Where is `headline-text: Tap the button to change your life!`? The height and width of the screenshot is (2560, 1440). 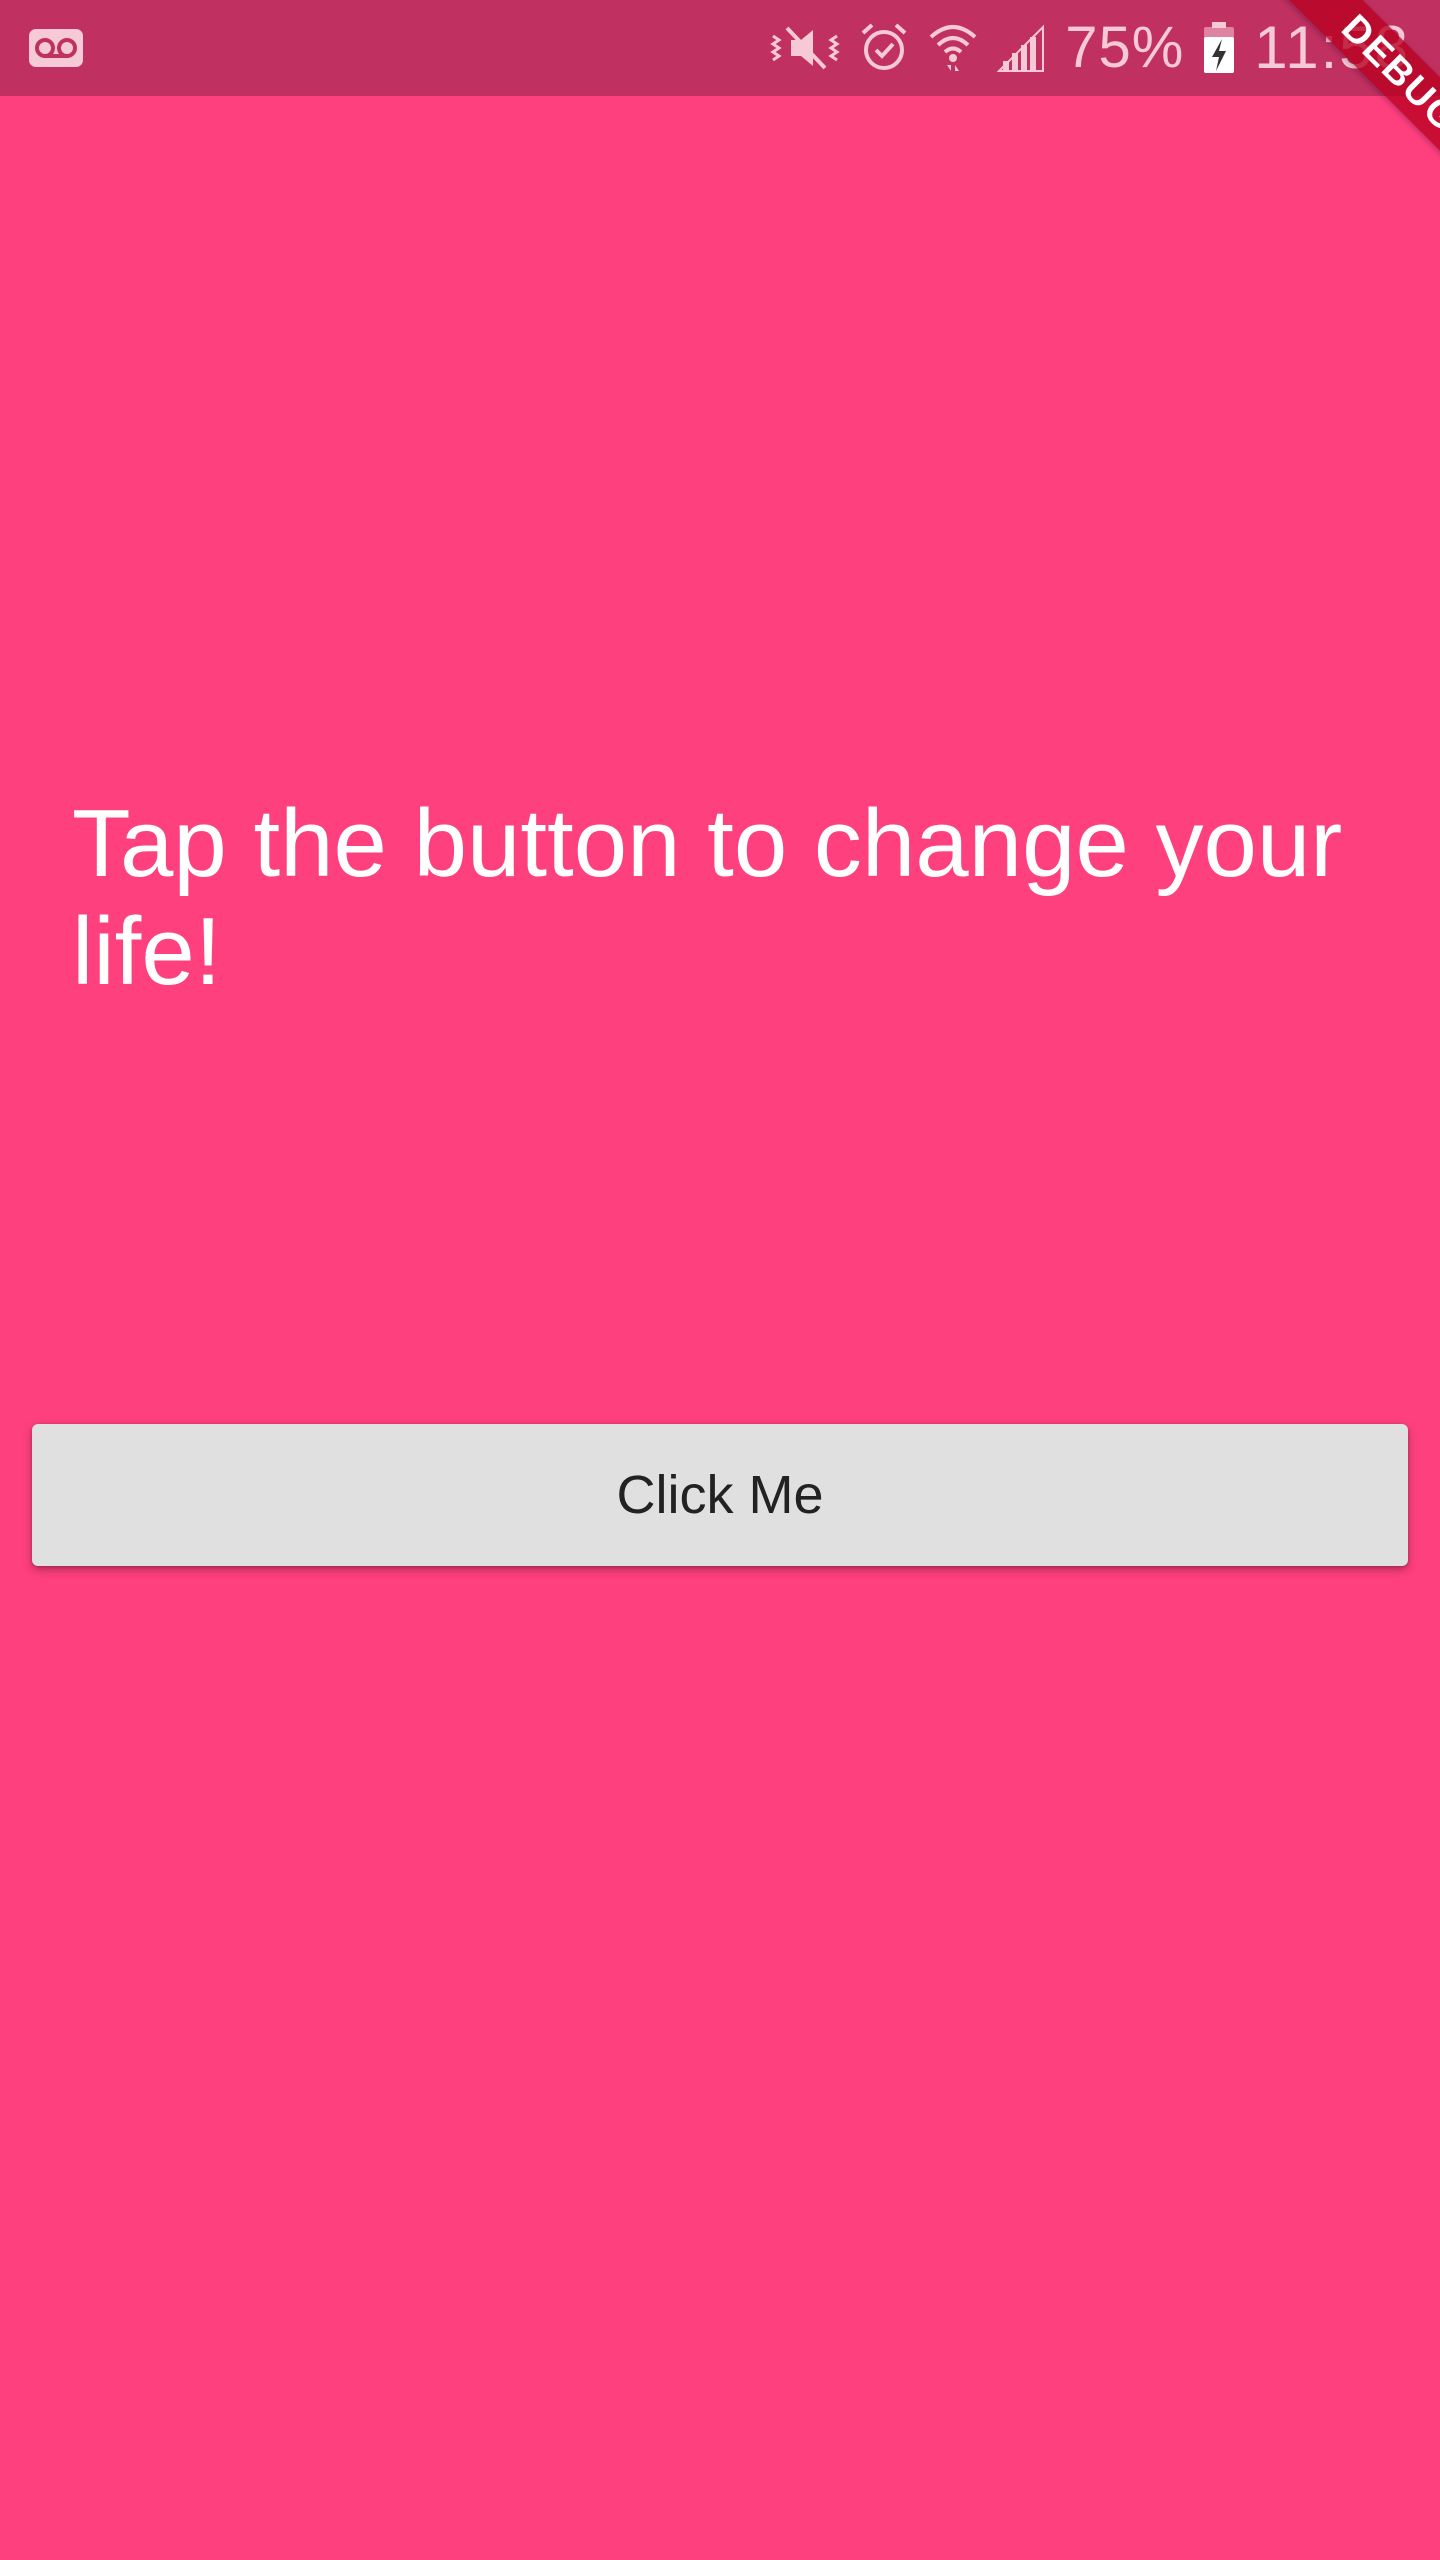
headline-text: Tap the button to change your life! is located at coordinates (707, 897).